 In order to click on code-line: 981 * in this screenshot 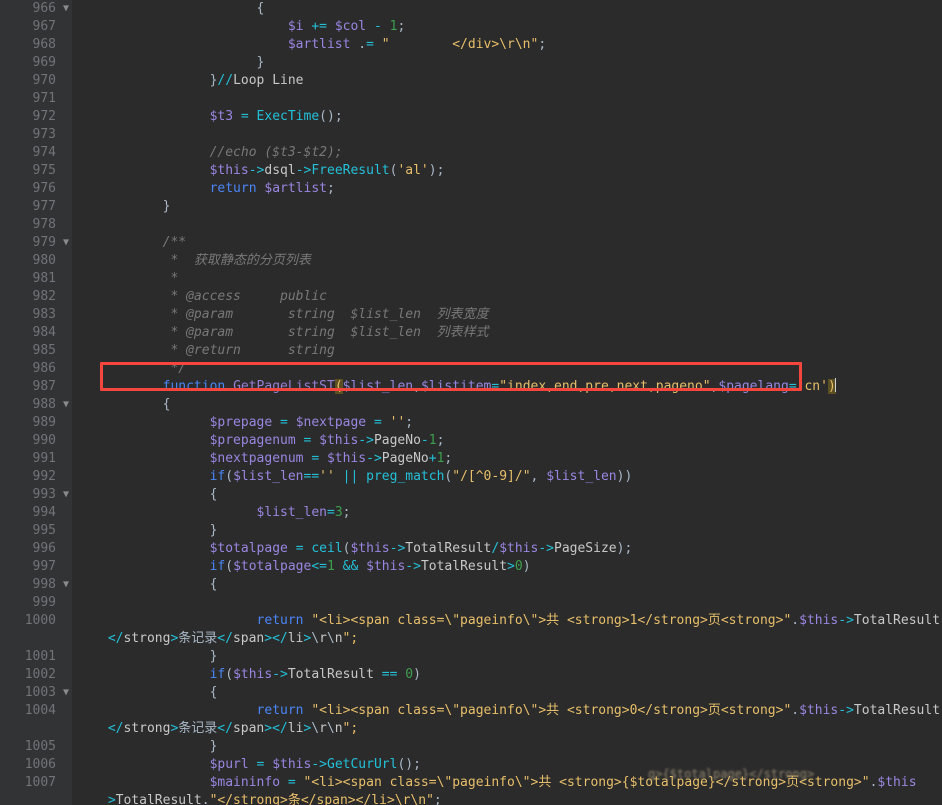, I will do `click(471, 279)`.